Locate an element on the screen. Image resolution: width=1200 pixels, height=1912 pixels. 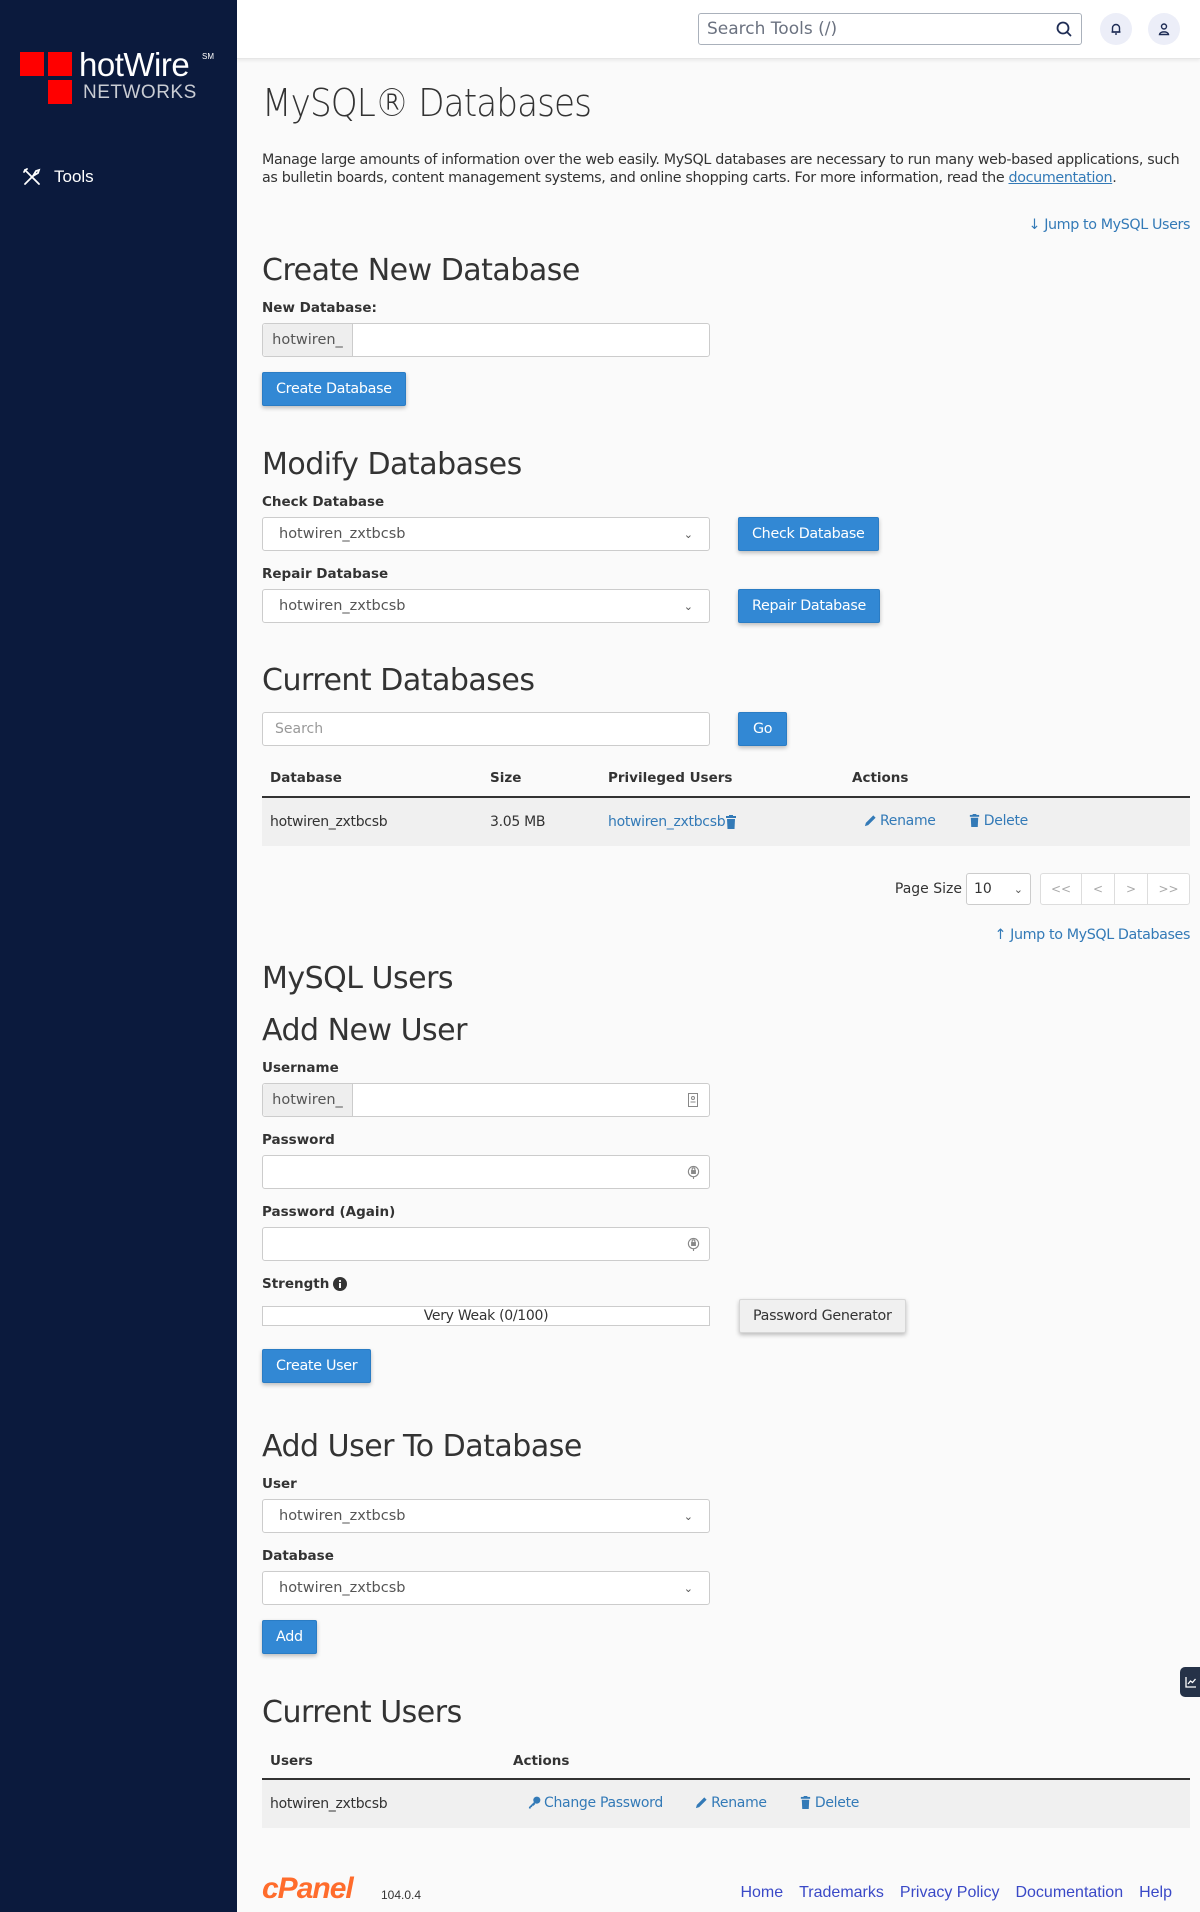
check-database-button: Check Database is located at coordinates (808, 534).